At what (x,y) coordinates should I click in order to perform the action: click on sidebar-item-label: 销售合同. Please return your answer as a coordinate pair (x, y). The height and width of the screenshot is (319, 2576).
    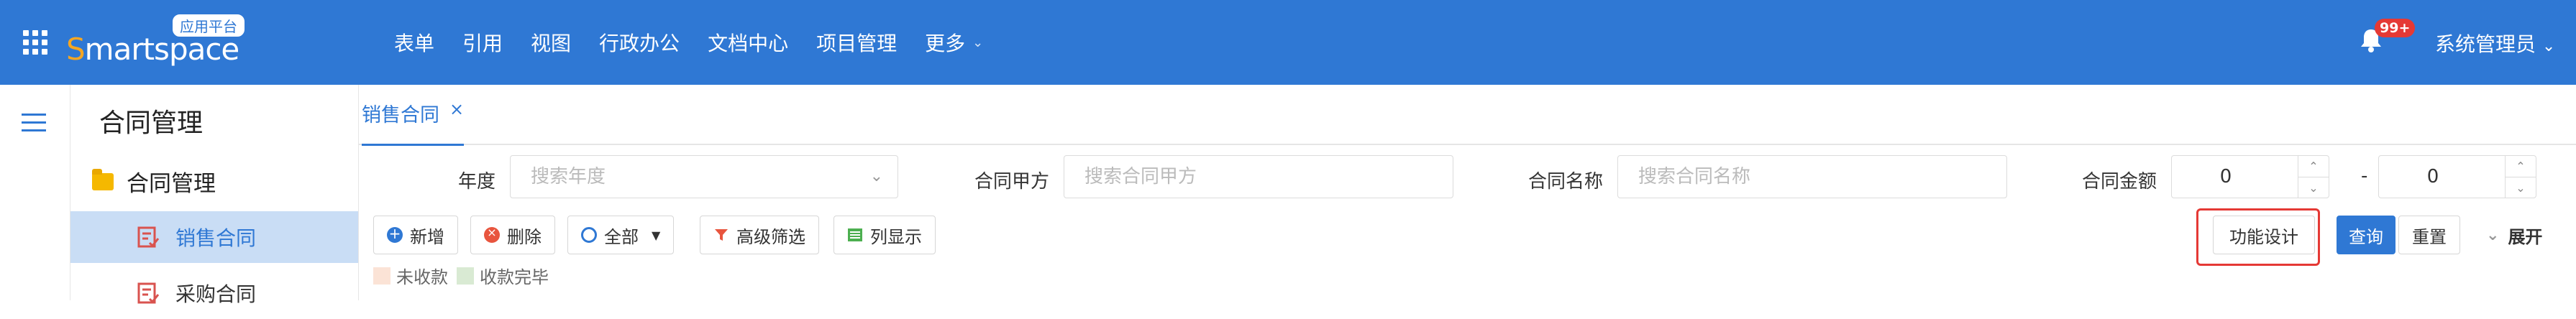
    Looking at the image, I should click on (216, 238).